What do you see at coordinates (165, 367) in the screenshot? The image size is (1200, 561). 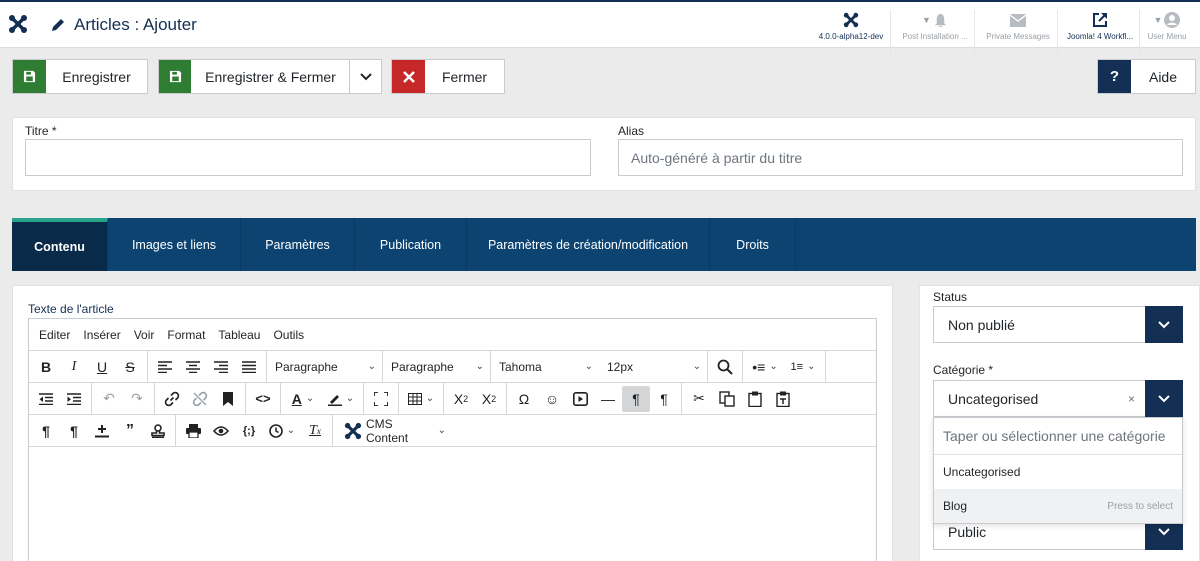 I see `align-left-icon` at bounding box center [165, 367].